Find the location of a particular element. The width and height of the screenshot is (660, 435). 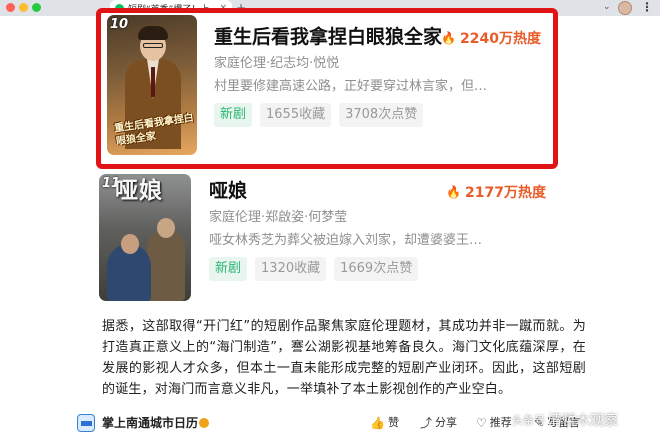

rank-number: 10 is located at coordinates (119, 24).